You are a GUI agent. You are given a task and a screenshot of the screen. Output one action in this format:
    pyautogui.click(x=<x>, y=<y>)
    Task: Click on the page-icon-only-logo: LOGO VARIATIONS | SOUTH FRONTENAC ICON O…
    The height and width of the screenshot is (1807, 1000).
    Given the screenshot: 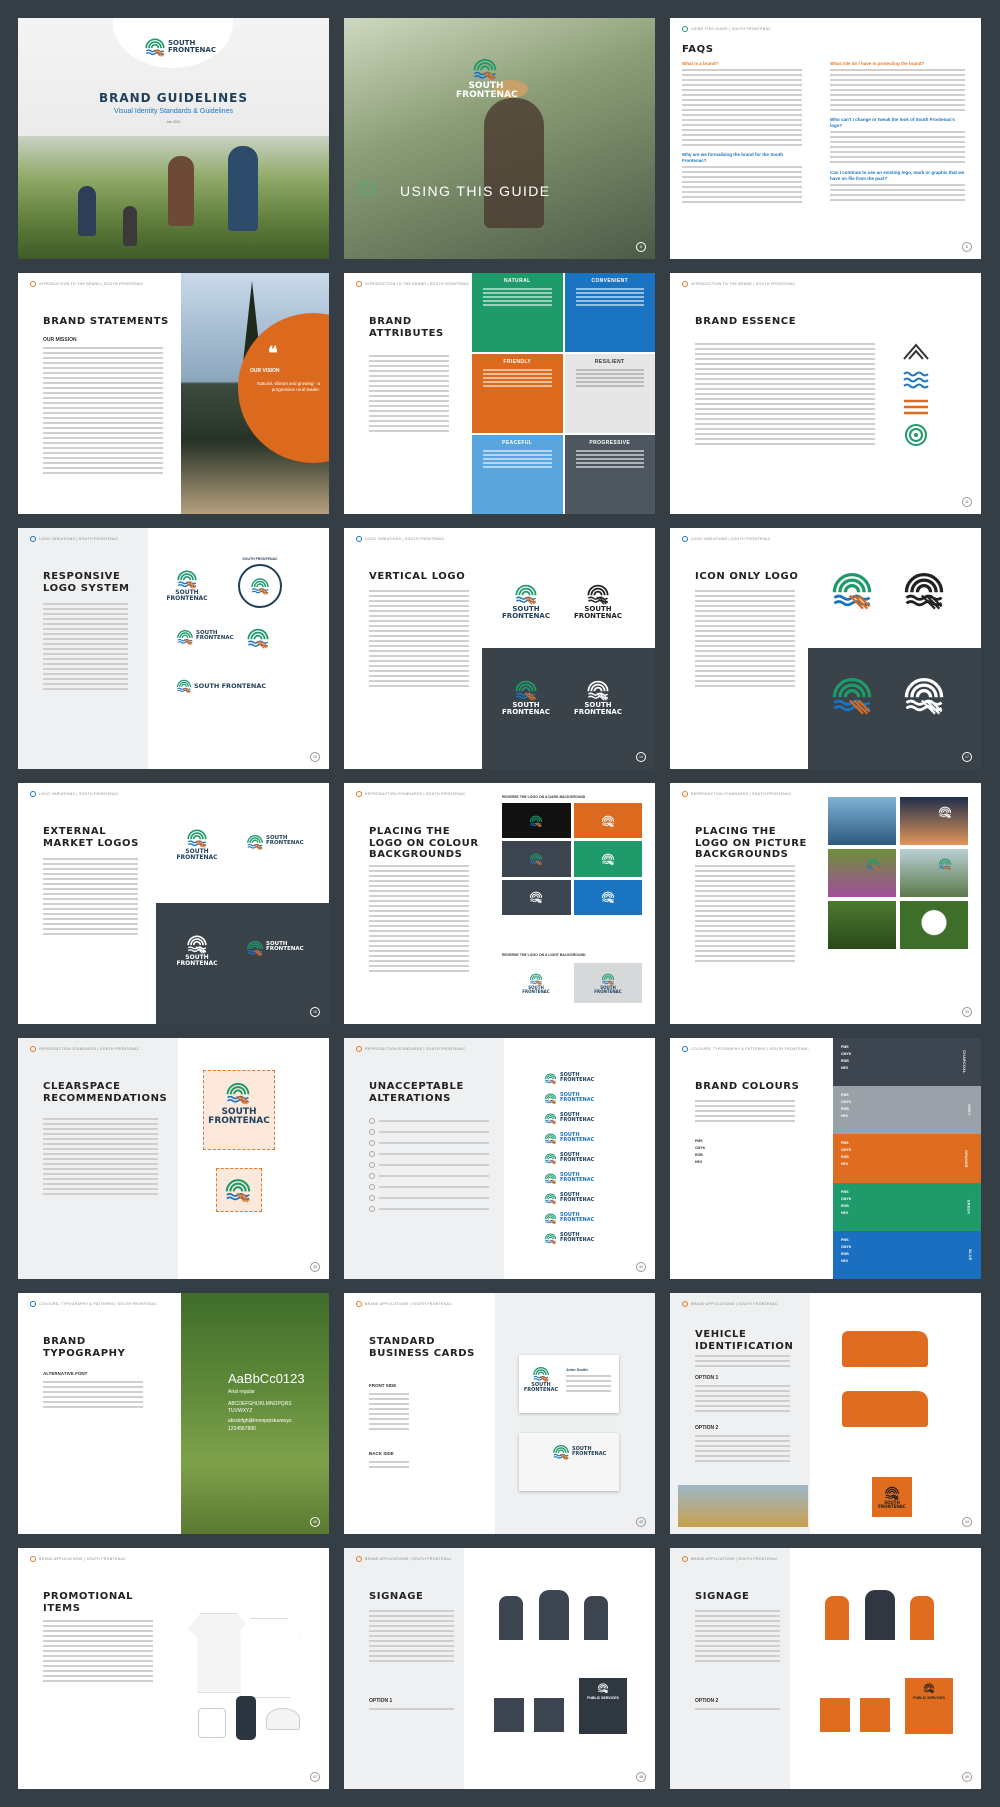 What is the action you would take?
    pyautogui.click(x=825, y=648)
    